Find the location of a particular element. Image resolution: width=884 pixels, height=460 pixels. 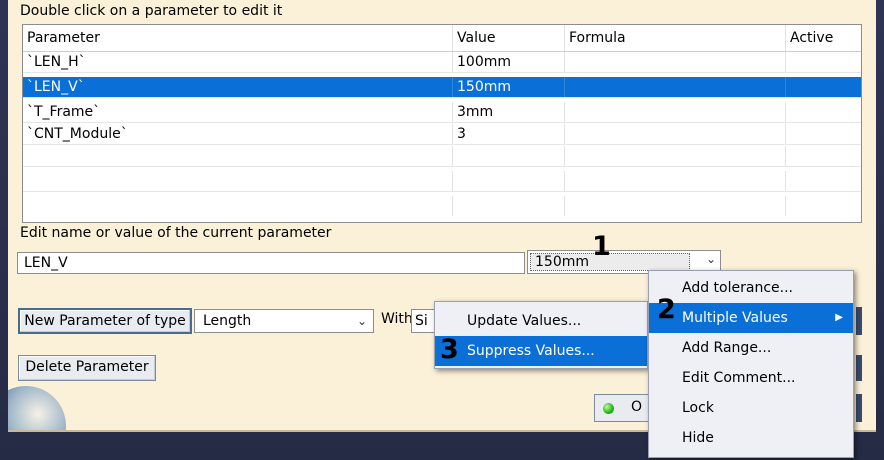

menu-item-multiple-values-label: Multiple Values is located at coordinates (735, 318).